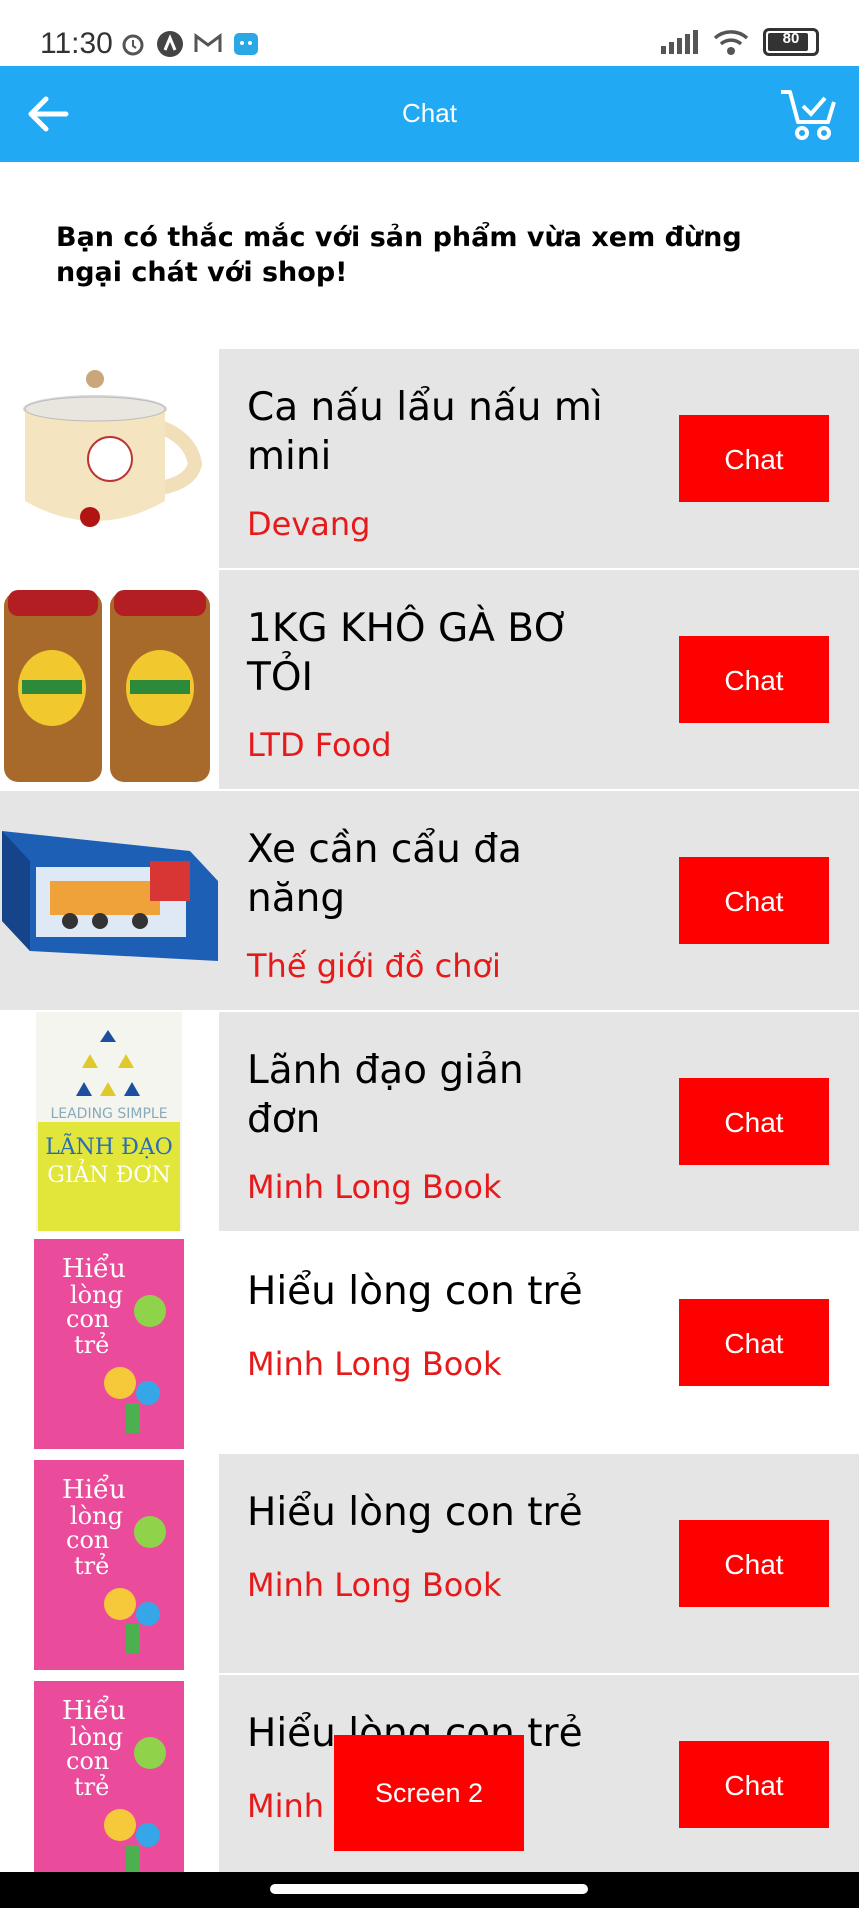  I want to click on product-info: 1KG KHÔ GÀ BƠ TỎI LTD Food Chat, so click(539, 679).